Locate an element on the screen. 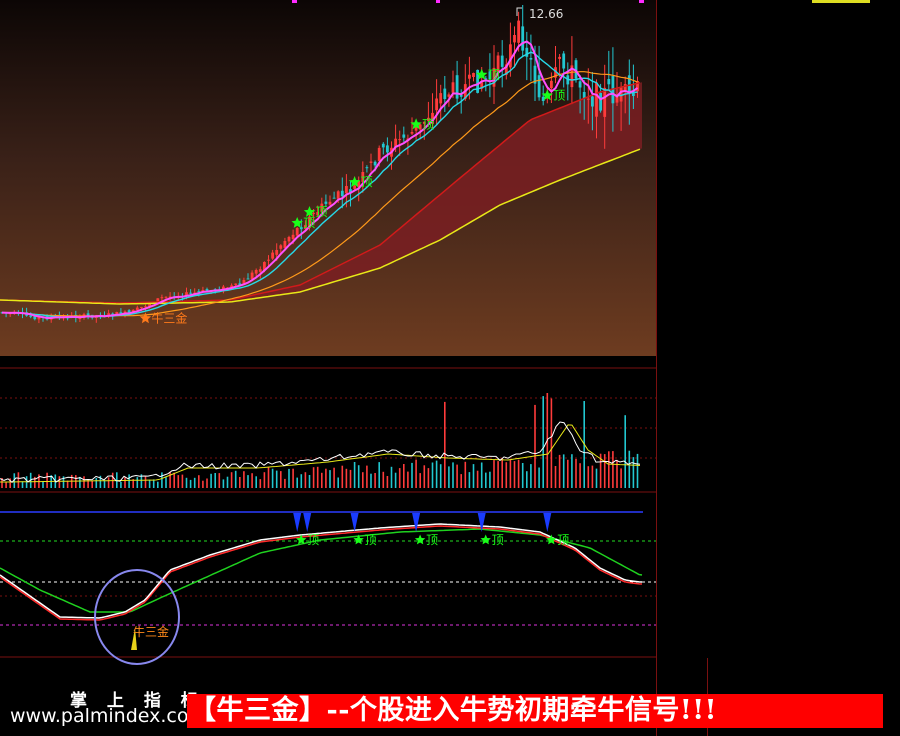 This screenshot has width=900, height=736. oscillator-start-label: 牛三金 is located at coordinates (151, 631).